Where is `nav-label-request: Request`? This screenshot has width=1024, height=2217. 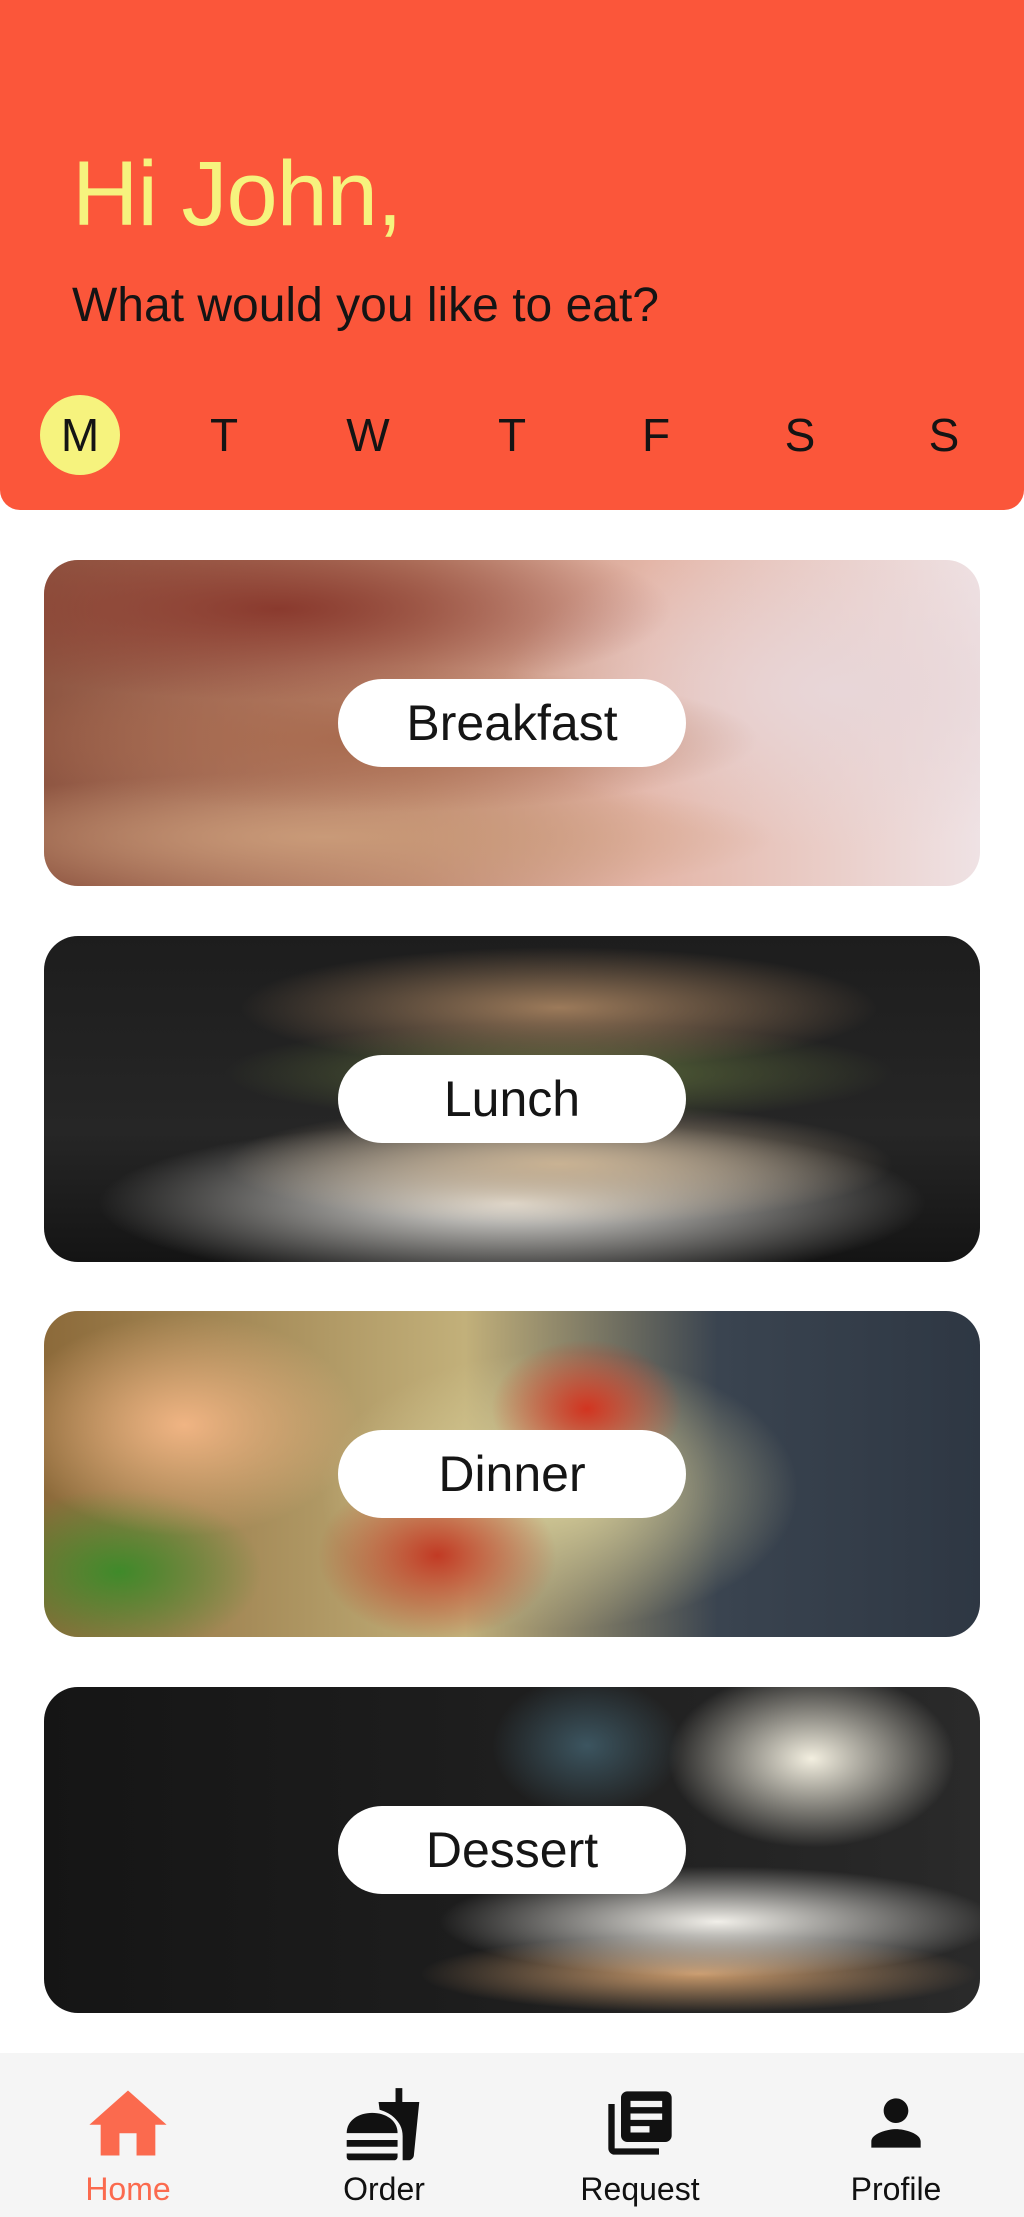 nav-label-request: Request is located at coordinates (640, 2189).